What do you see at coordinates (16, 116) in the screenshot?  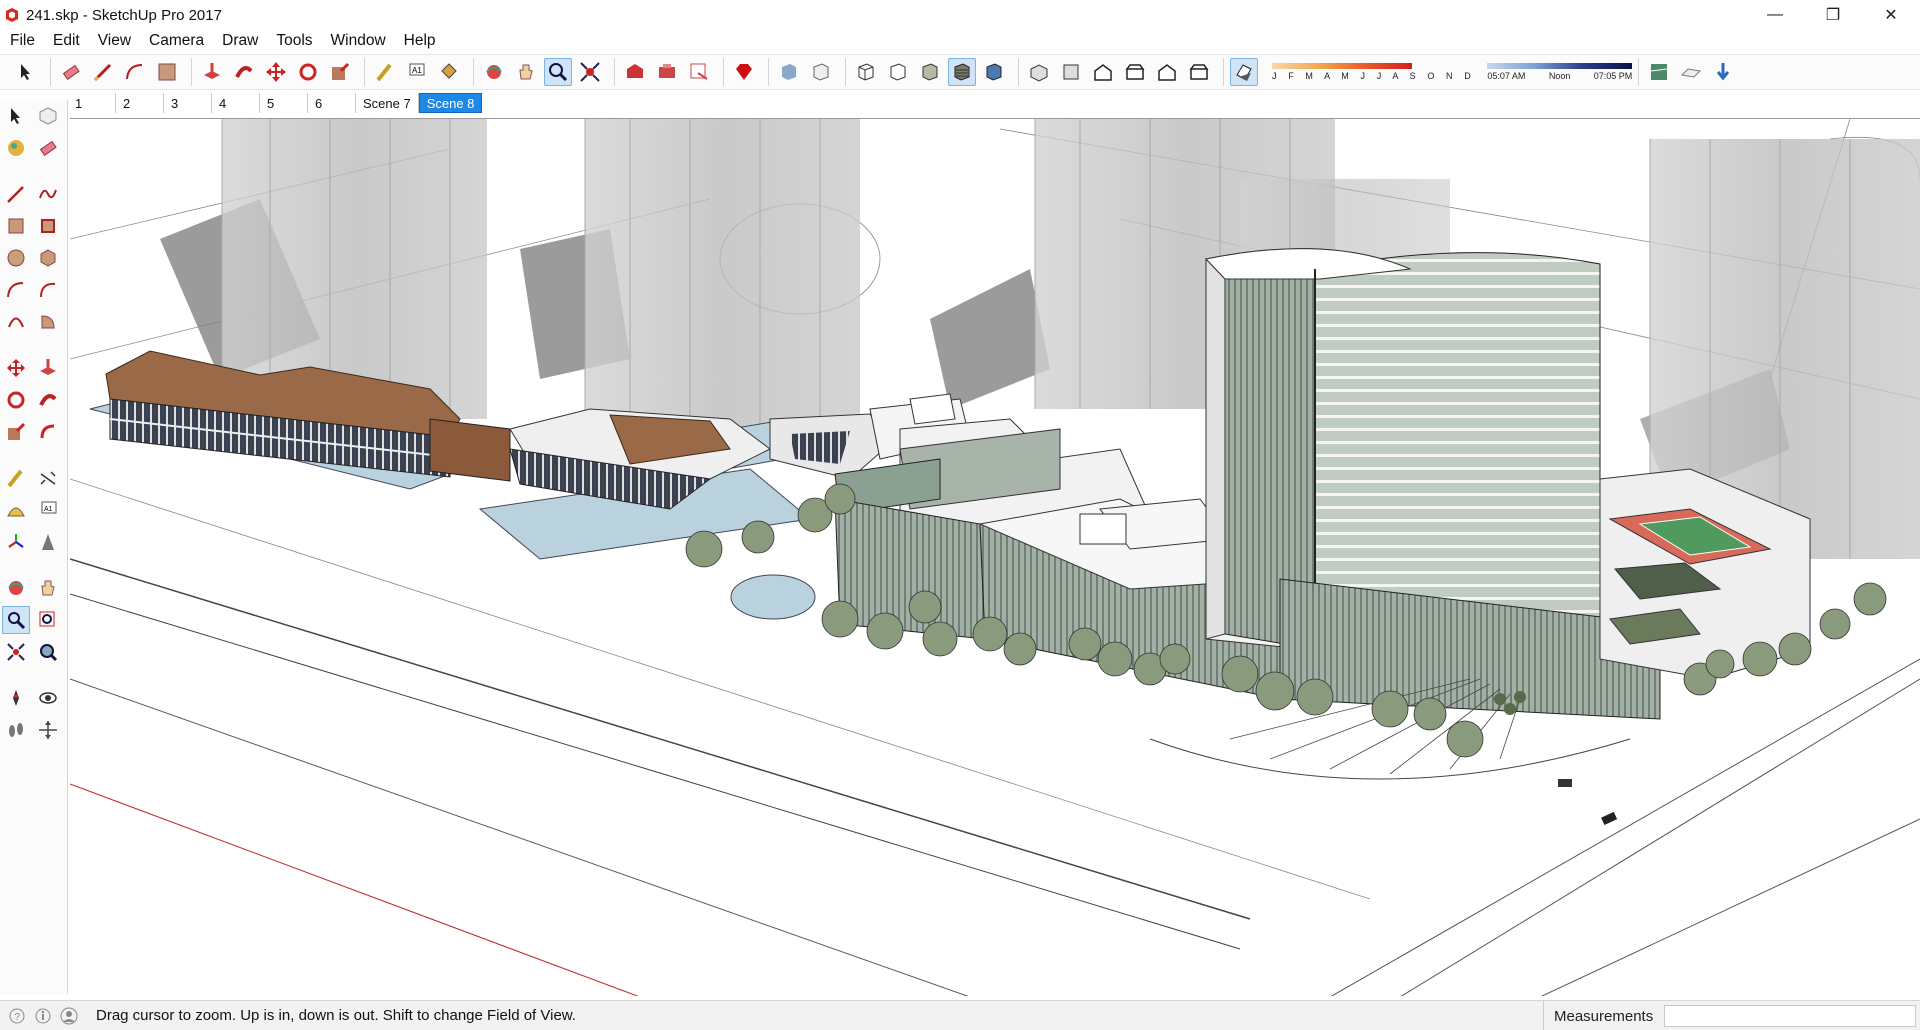 I see `select-tool-icon` at bounding box center [16, 116].